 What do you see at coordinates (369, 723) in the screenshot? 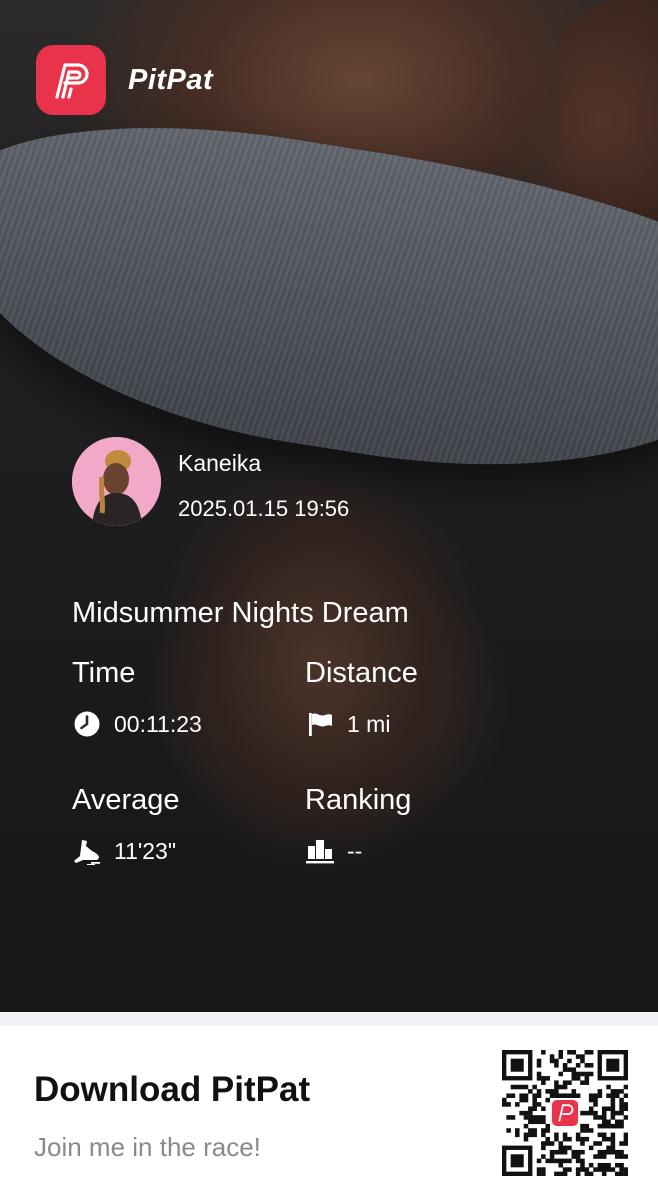
I see `stat-value: 1 mi` at bounding box center [369, 723].